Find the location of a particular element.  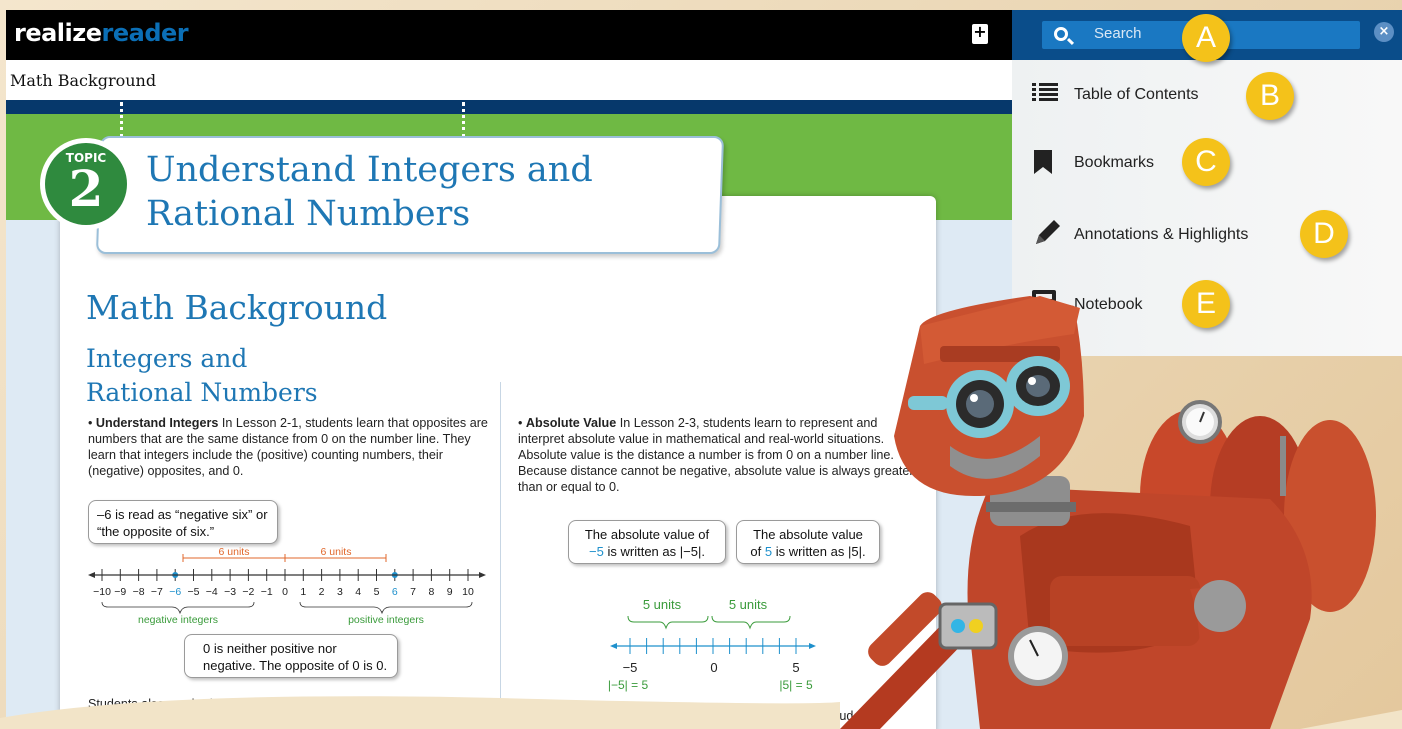

topic-title: Understand Integers and Rational Numbers is located at coordinates (369, 192).